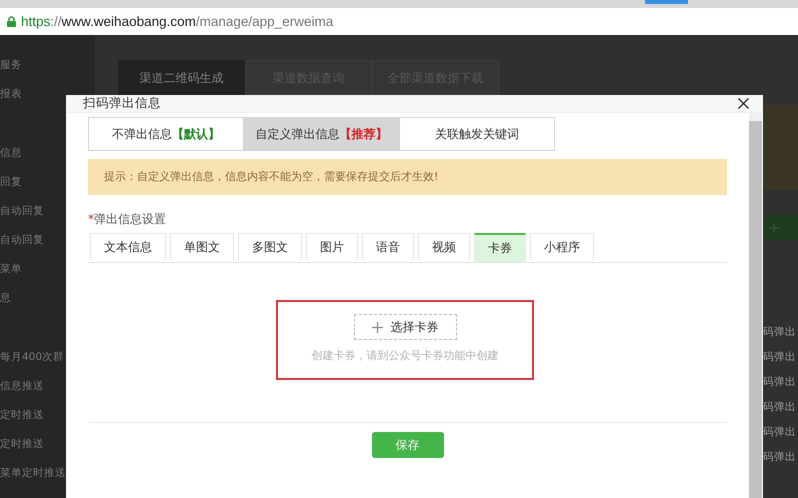 The image size is (798, 498). Describe the element at coordinates (127, 219) in the screenshot. I see `section-label: *弹出信息设置` at that location.